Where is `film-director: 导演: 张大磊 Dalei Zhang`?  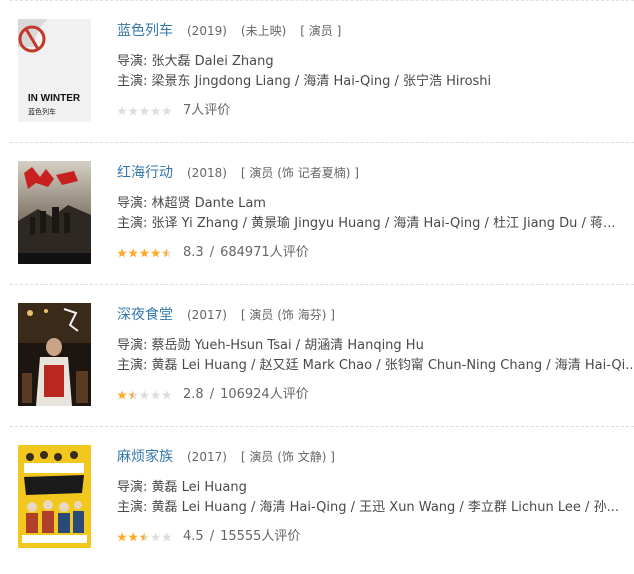 film-director: 导演: 张大磊 Dalei Zhang is located at coordinates (195, 61).